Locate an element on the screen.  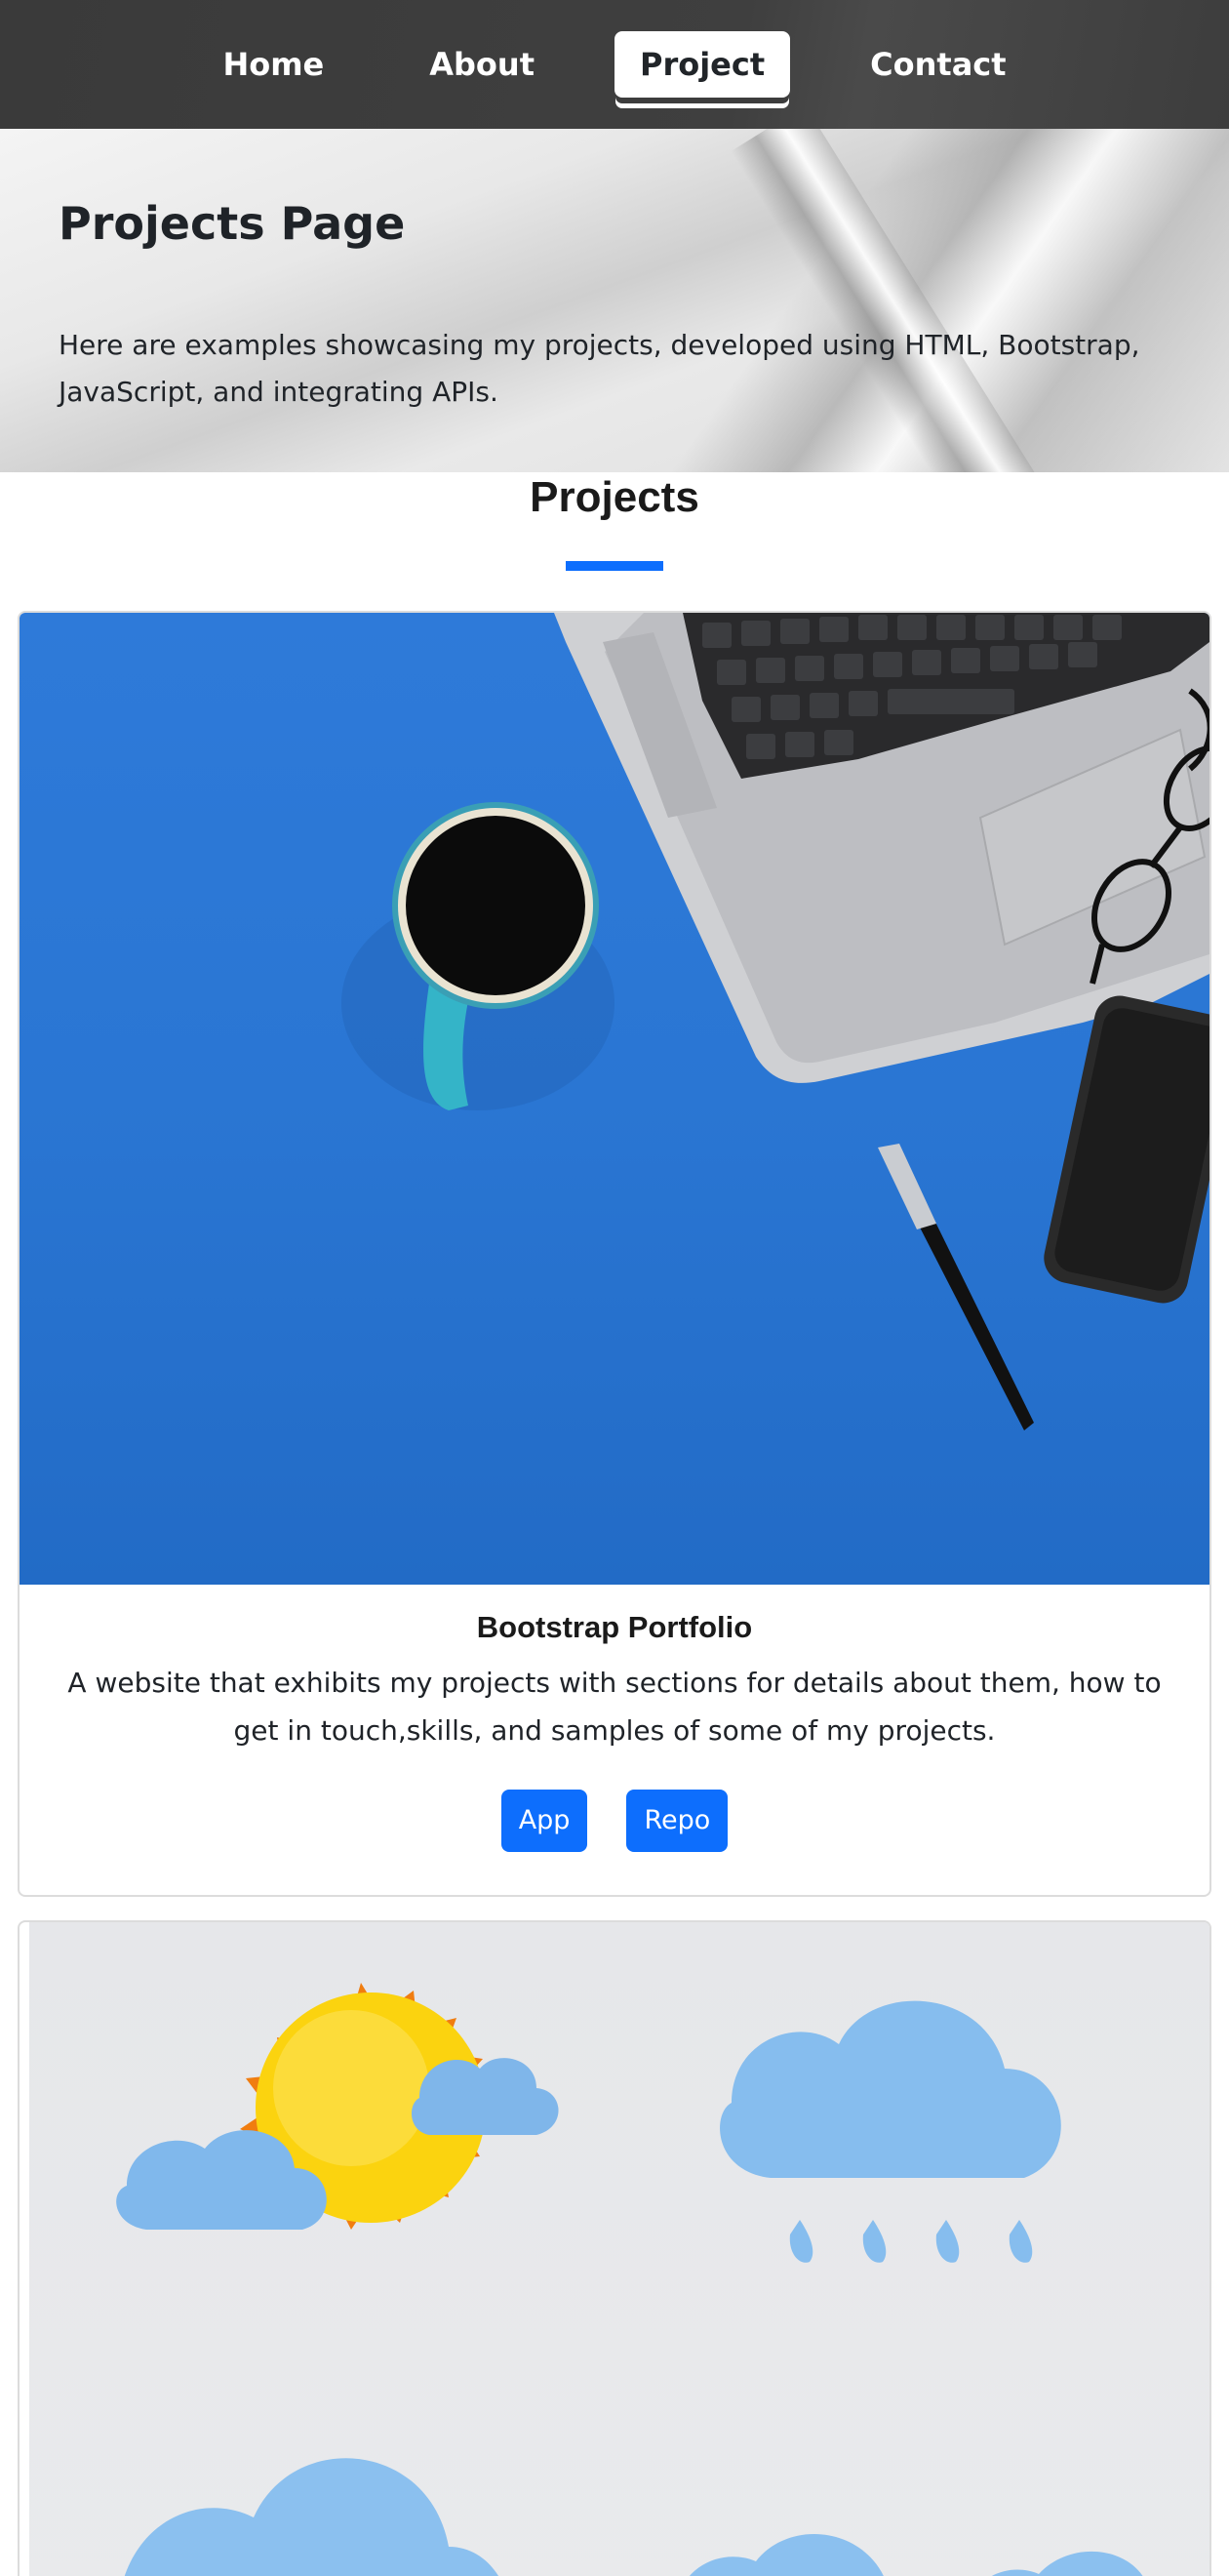
nav-link-home: Home is located at coordinates (273, 64).